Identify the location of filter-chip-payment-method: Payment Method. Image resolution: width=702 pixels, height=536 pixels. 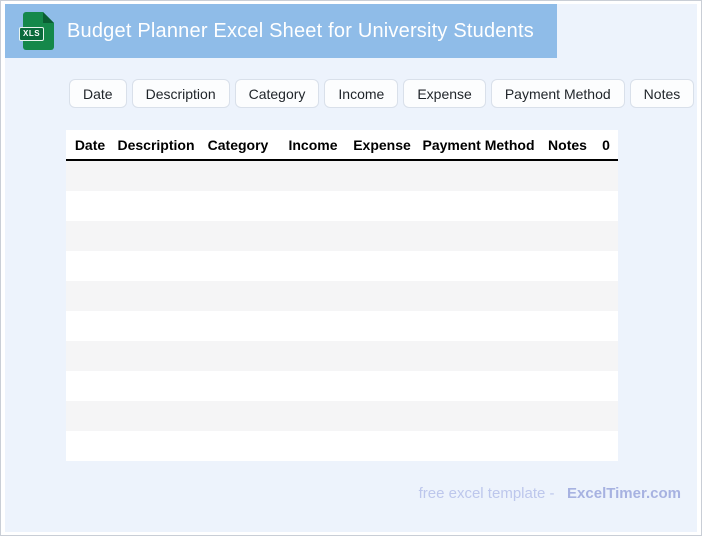
(557, 93).